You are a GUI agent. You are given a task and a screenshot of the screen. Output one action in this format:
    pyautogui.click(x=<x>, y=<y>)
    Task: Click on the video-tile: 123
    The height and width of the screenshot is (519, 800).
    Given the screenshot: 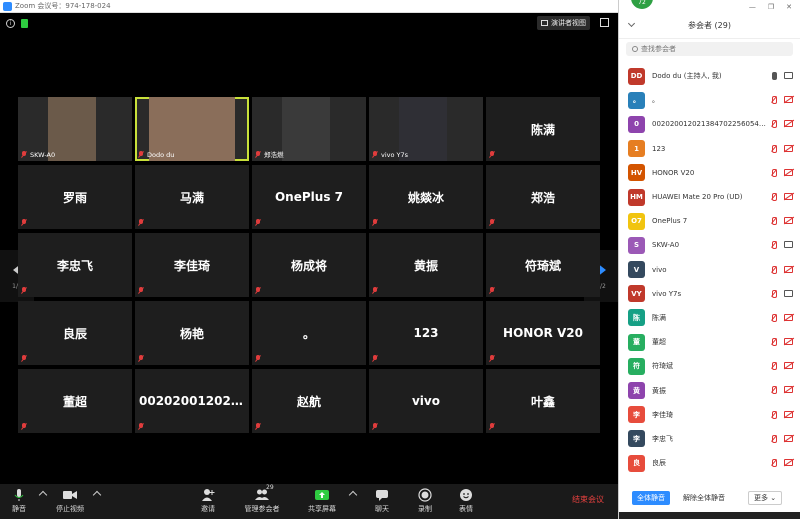 What is the action you would take?
    pyautogui.click(x=426, y=333)
    